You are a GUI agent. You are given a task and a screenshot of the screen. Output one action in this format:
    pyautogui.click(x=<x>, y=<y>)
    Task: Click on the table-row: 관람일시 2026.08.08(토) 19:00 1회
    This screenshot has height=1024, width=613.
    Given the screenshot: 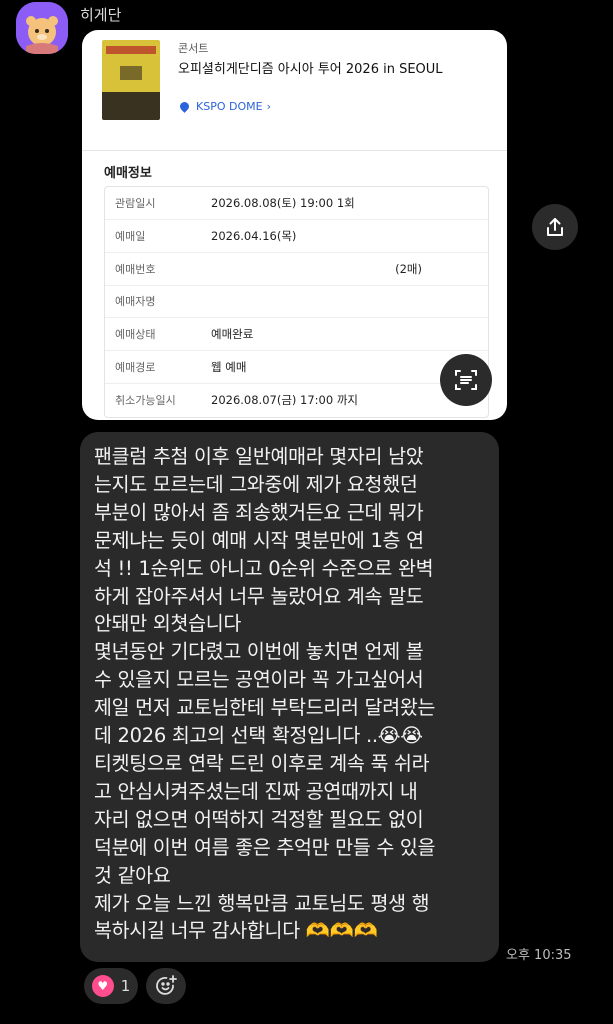 What is the action you would take?
    pyautogui.click(x=296, y=203)
    